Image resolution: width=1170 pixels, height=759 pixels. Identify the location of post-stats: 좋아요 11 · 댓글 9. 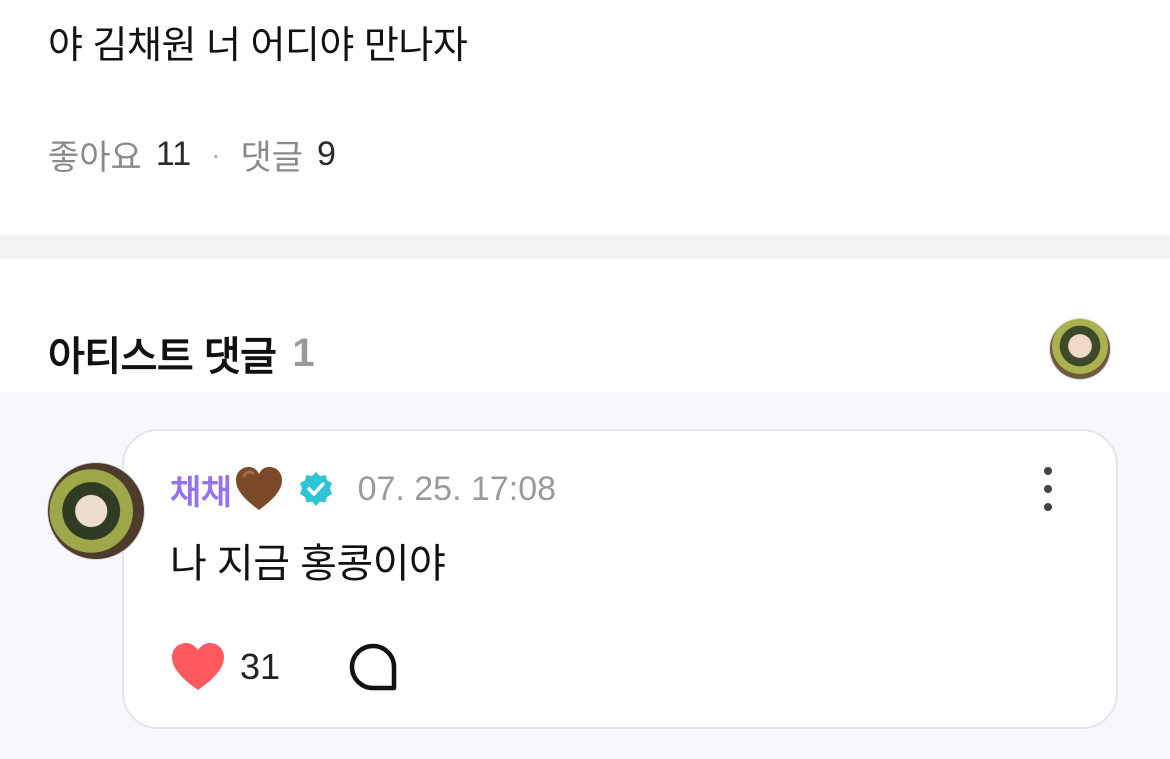
(192, 154).